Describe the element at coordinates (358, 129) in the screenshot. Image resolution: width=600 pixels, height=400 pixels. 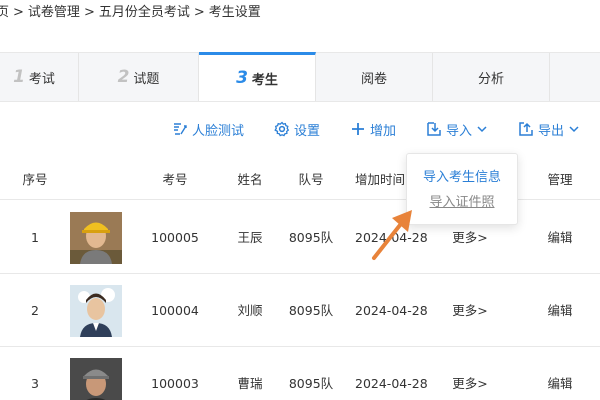
I see `plus-icon` at that location.